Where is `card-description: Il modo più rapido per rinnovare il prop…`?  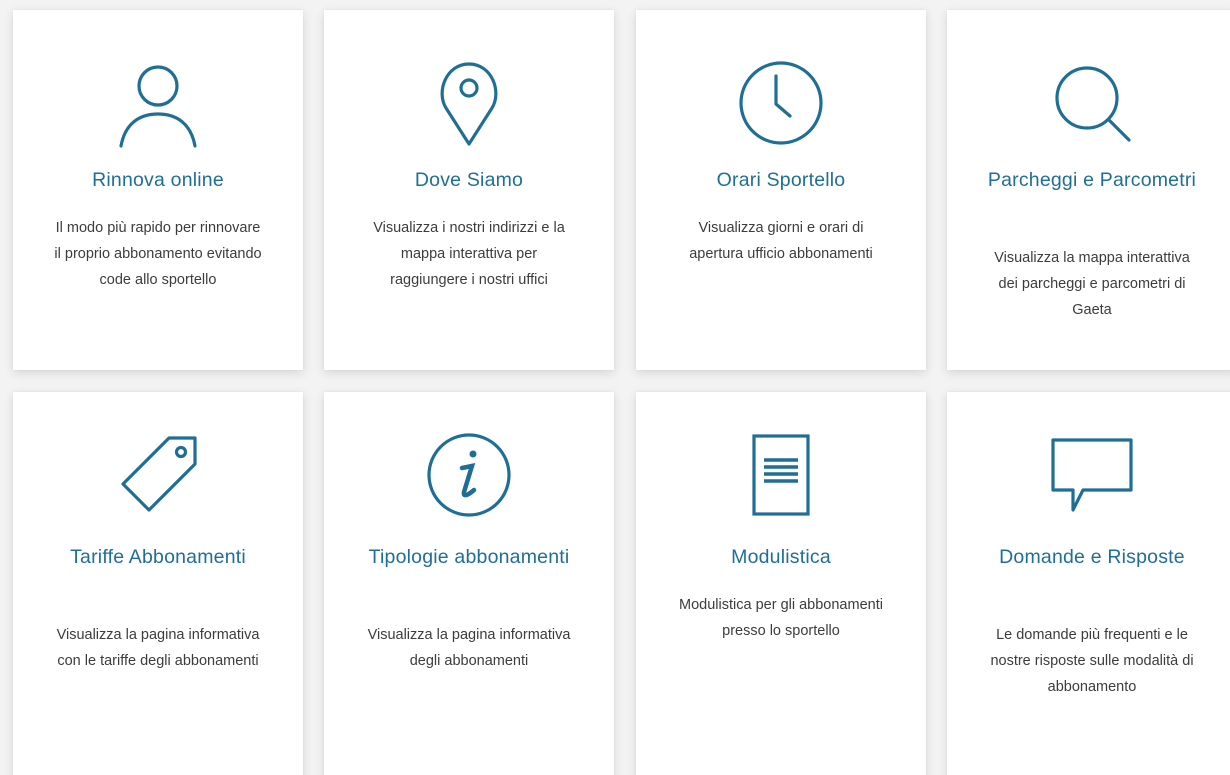 card-description: Il modo più rapido per rinnovare il prop… is located at coordinates (158, 254).